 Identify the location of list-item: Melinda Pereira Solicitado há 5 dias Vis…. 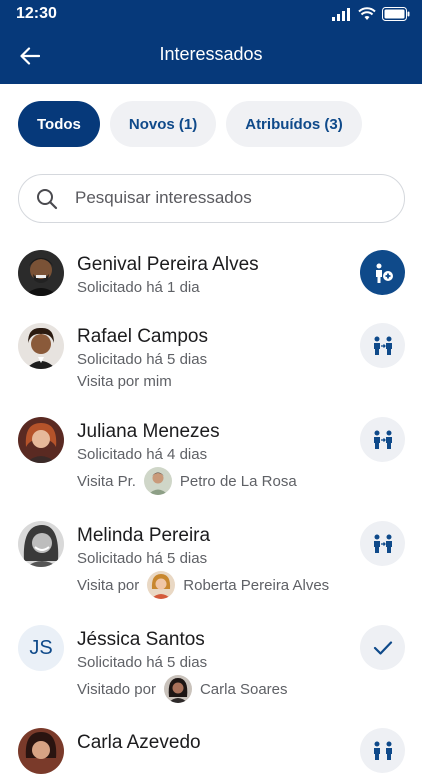
(211, 561).